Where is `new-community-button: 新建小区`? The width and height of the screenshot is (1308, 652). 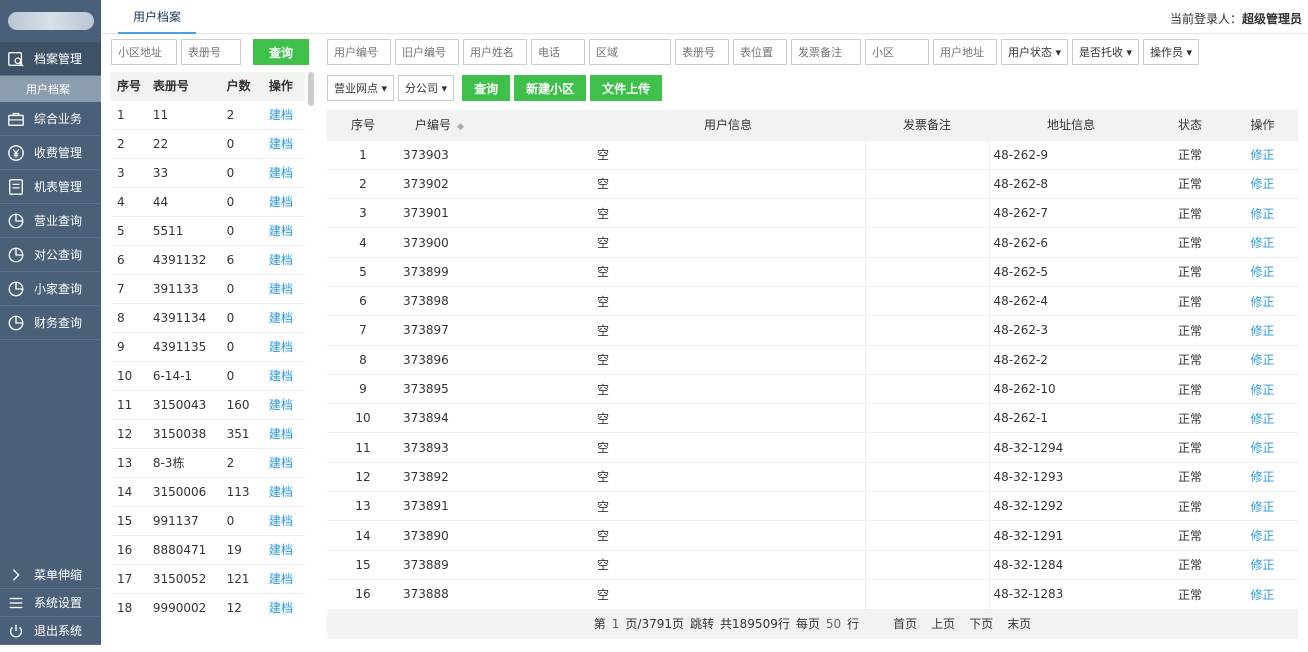
new-community-button: 新建小区 is located at coordinates (550, 88).